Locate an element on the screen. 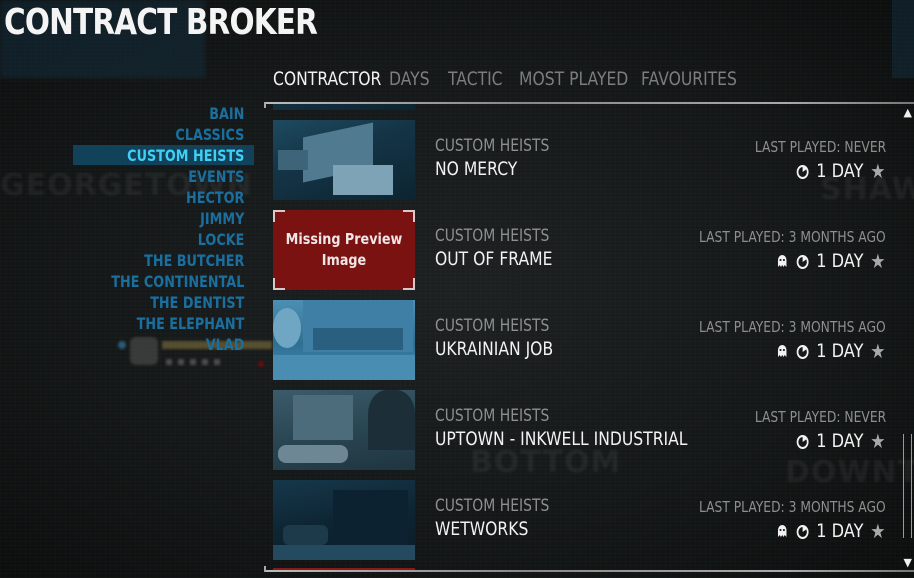 Image resolution: width=914 pixels, height=578 pixels. tab-favourites: FAVOURITES is located at coordinates (689, 79).